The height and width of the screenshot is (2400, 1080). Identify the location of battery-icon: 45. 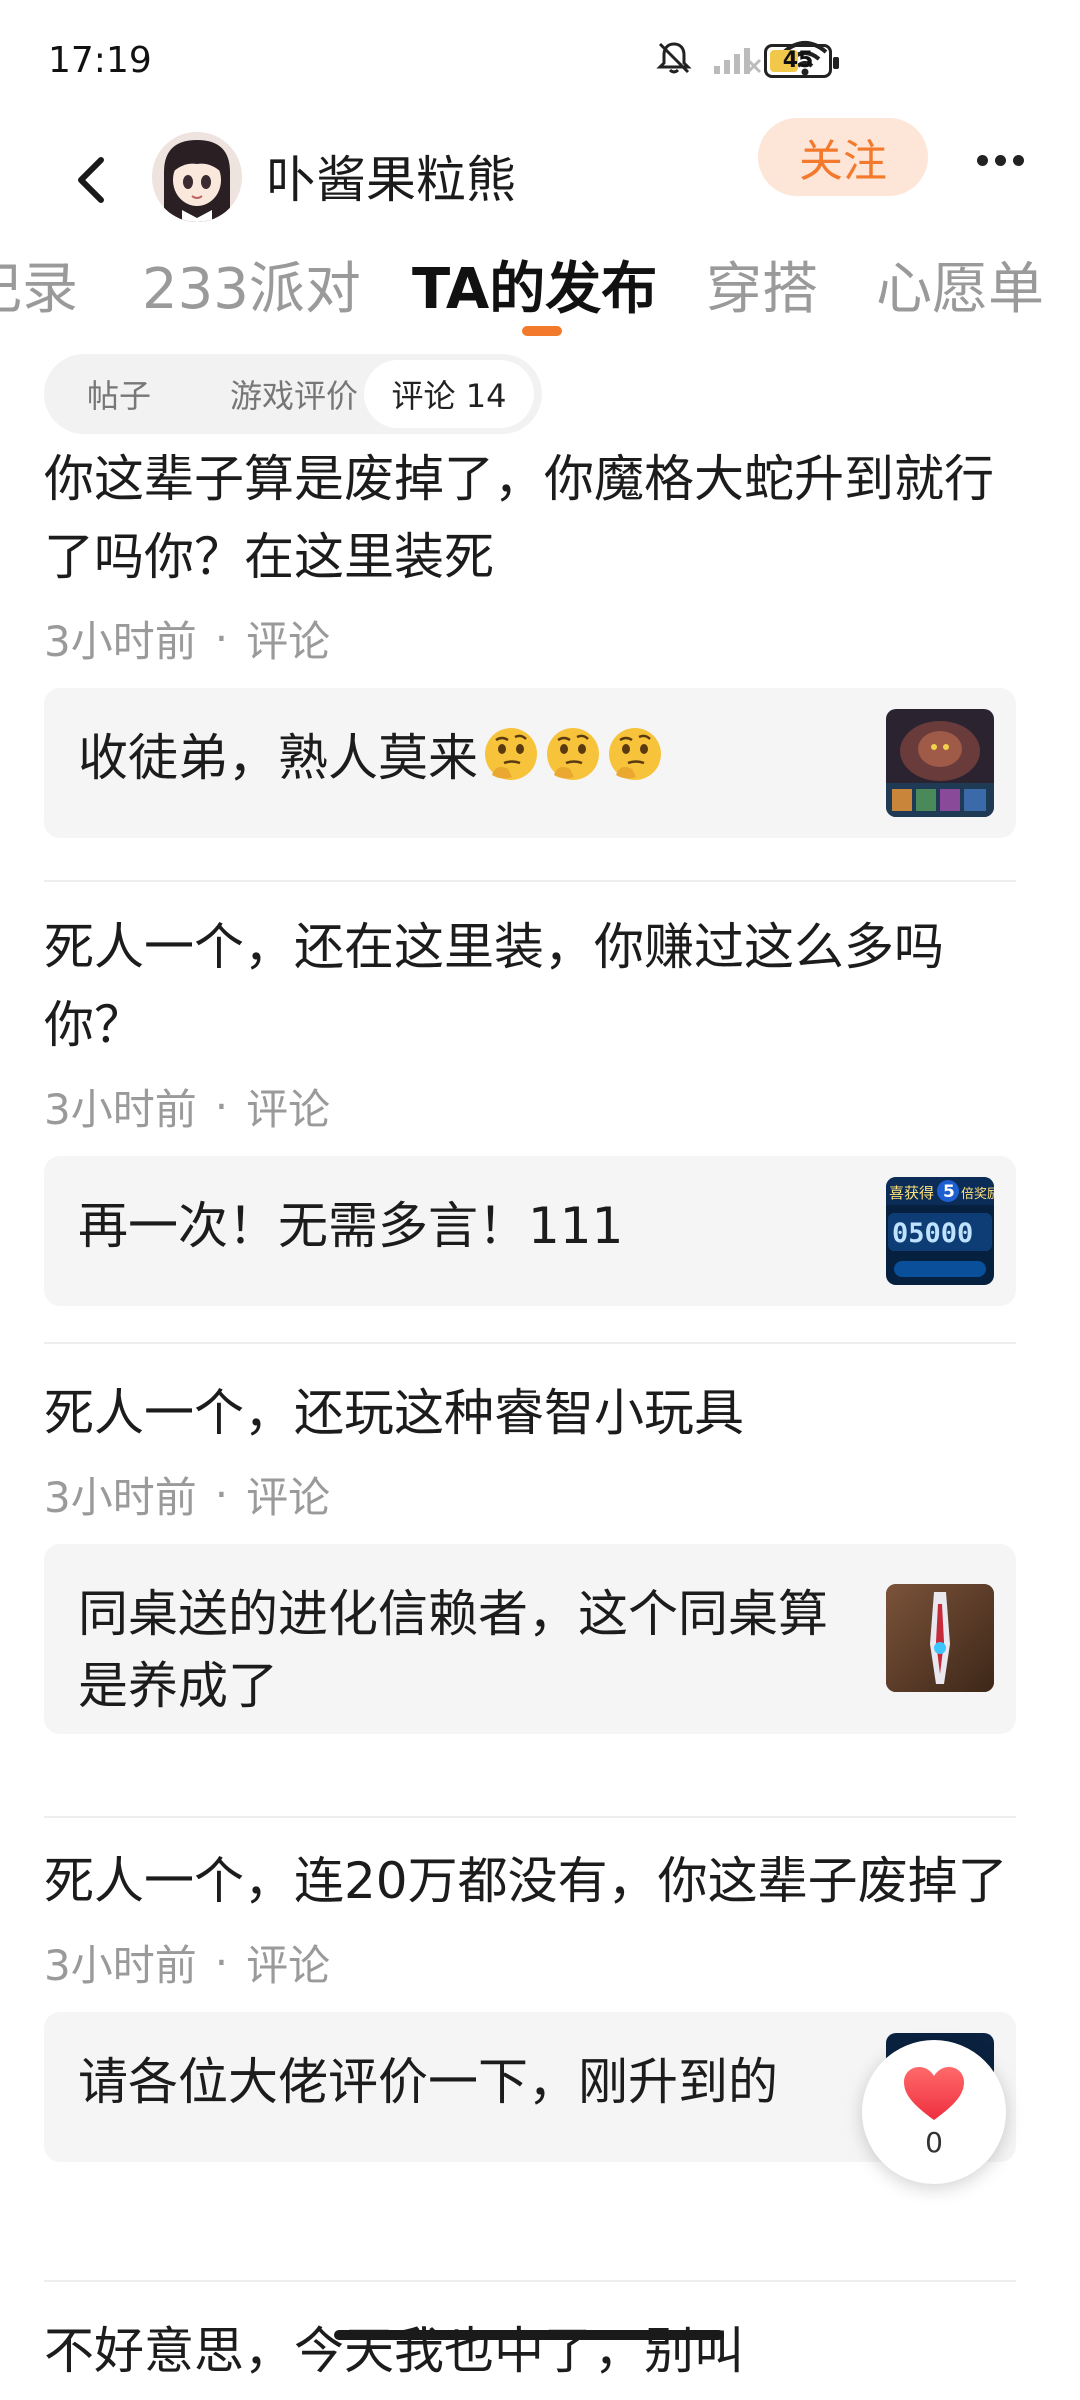
(801, 61).